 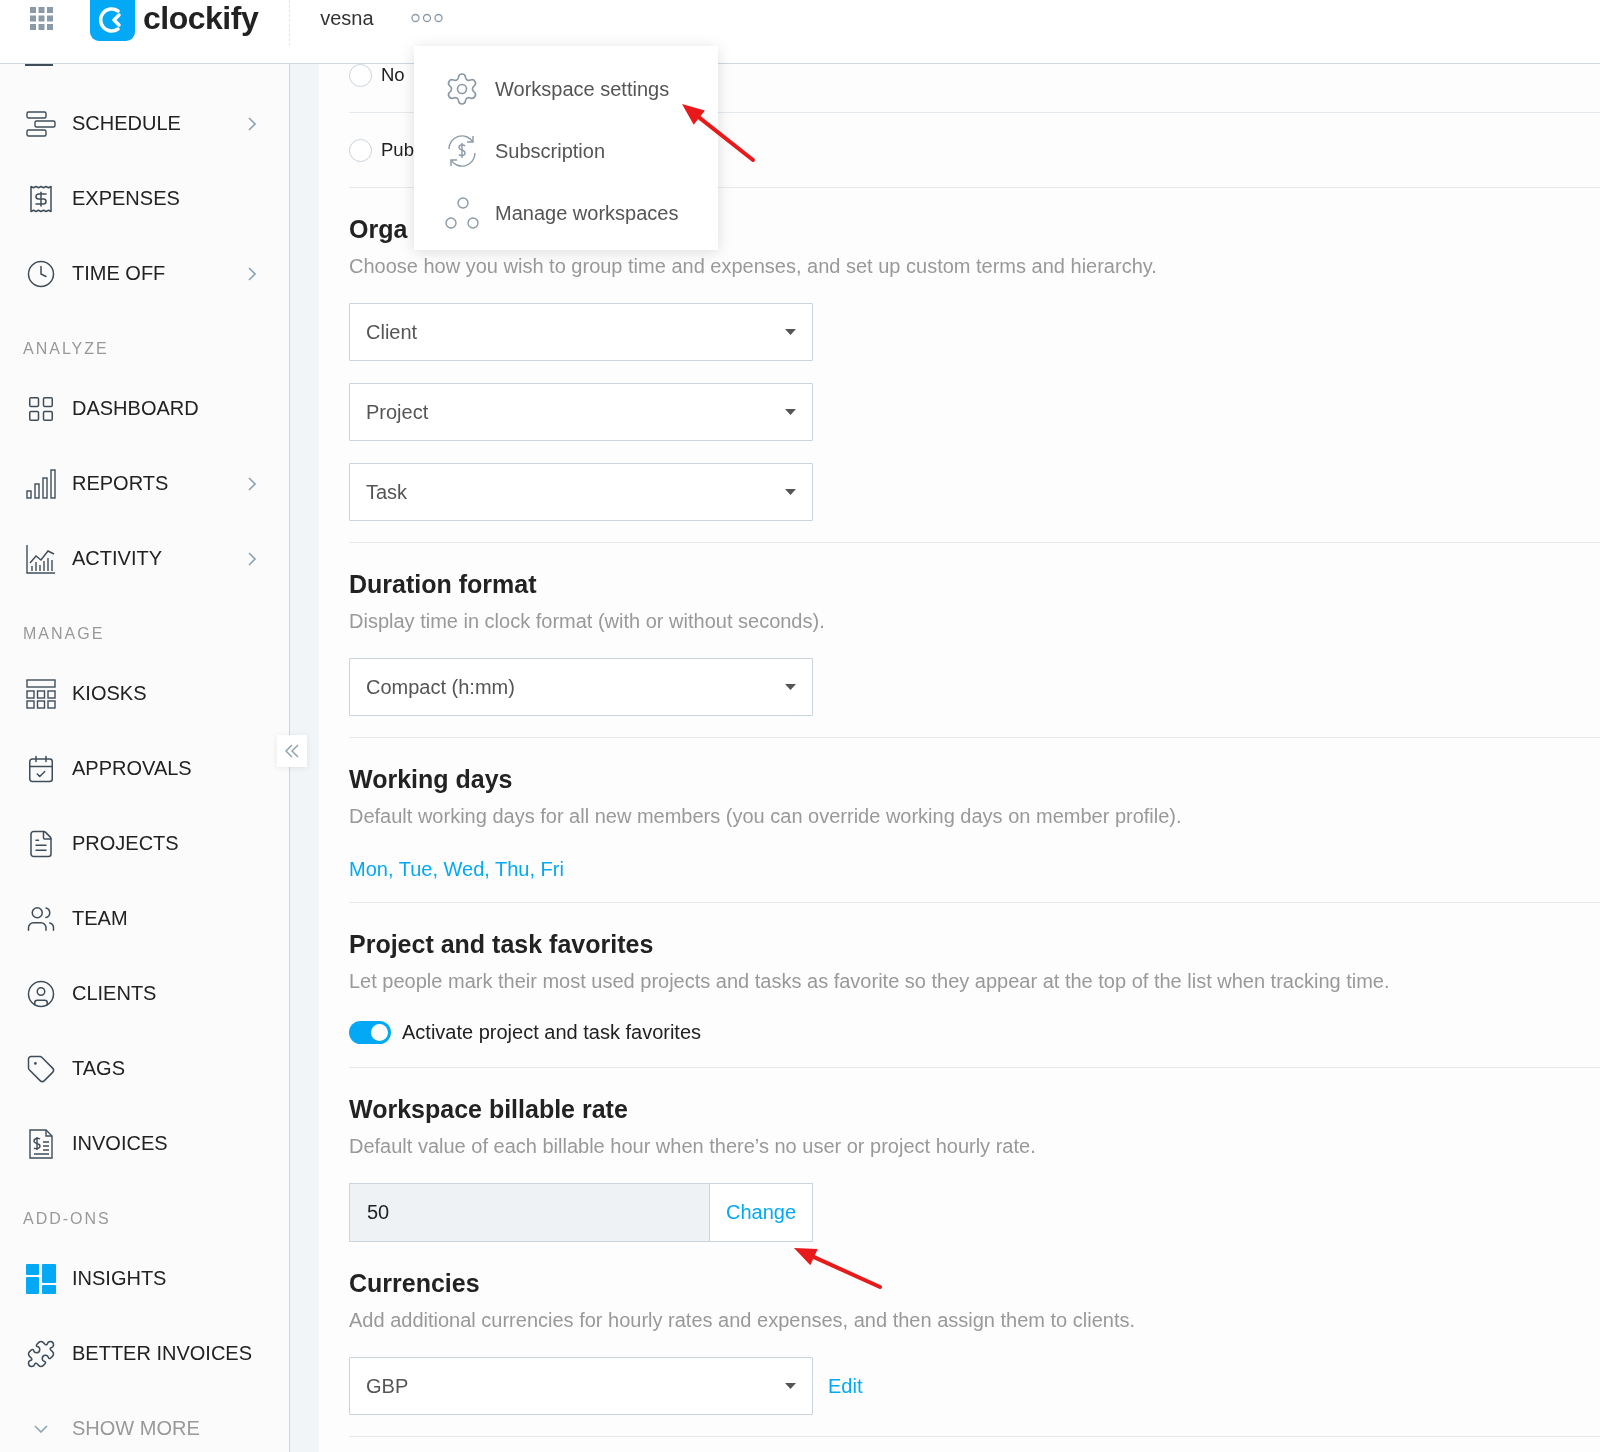 I want to click on tiles-icon, so click(x=40, y=1278).